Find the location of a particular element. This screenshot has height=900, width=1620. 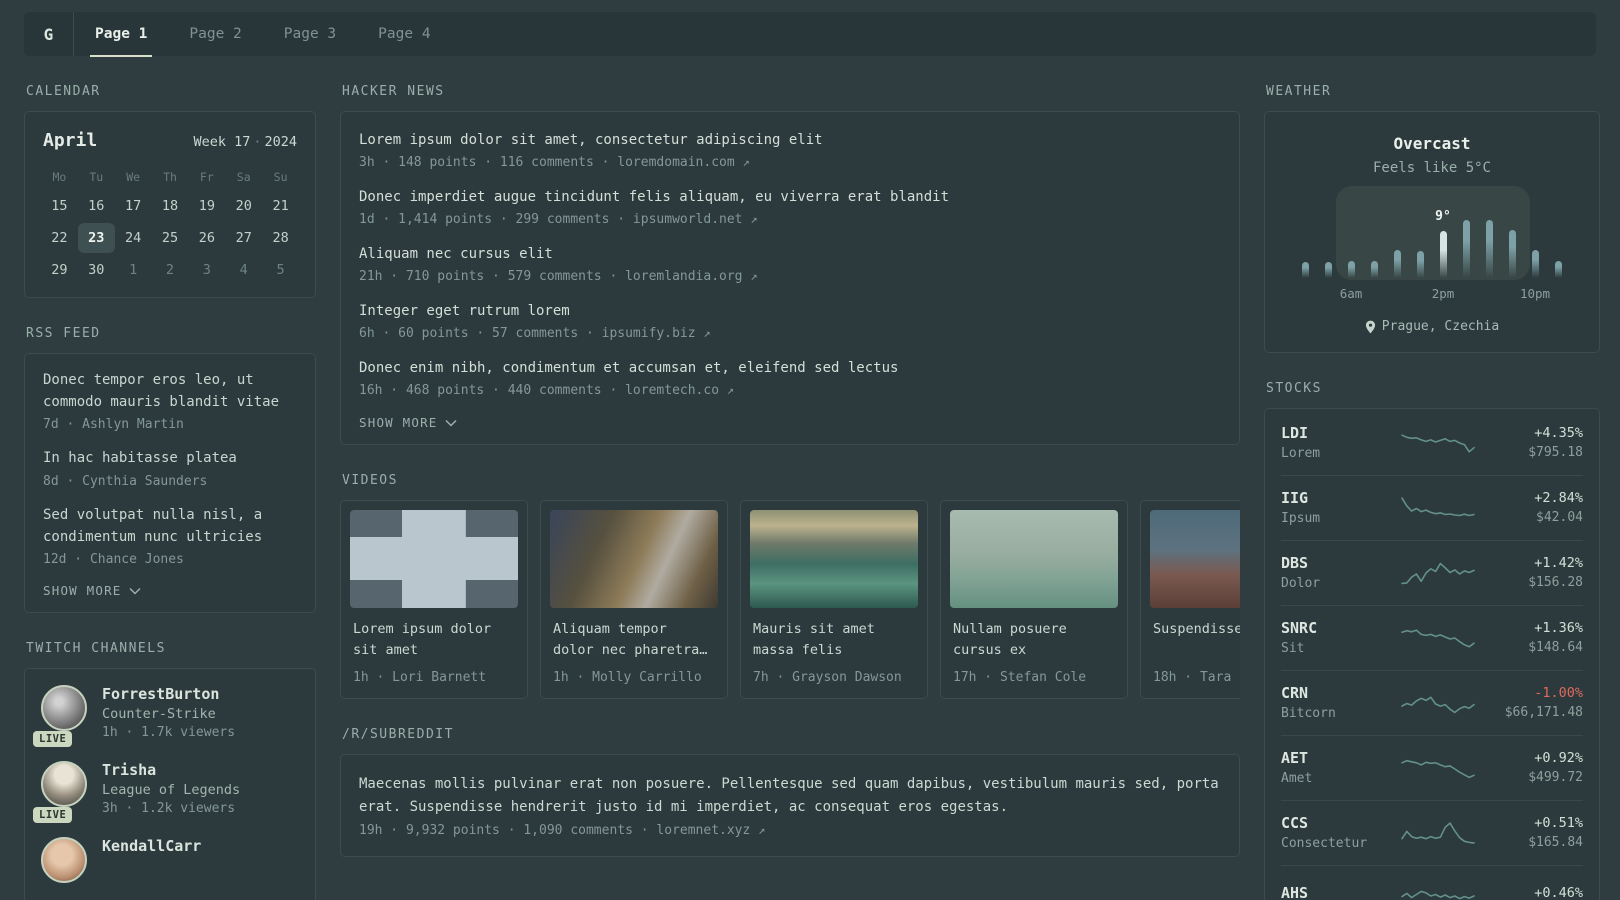

hn-show-more-button: SHOW MORE is located at coordinates (408, 422).